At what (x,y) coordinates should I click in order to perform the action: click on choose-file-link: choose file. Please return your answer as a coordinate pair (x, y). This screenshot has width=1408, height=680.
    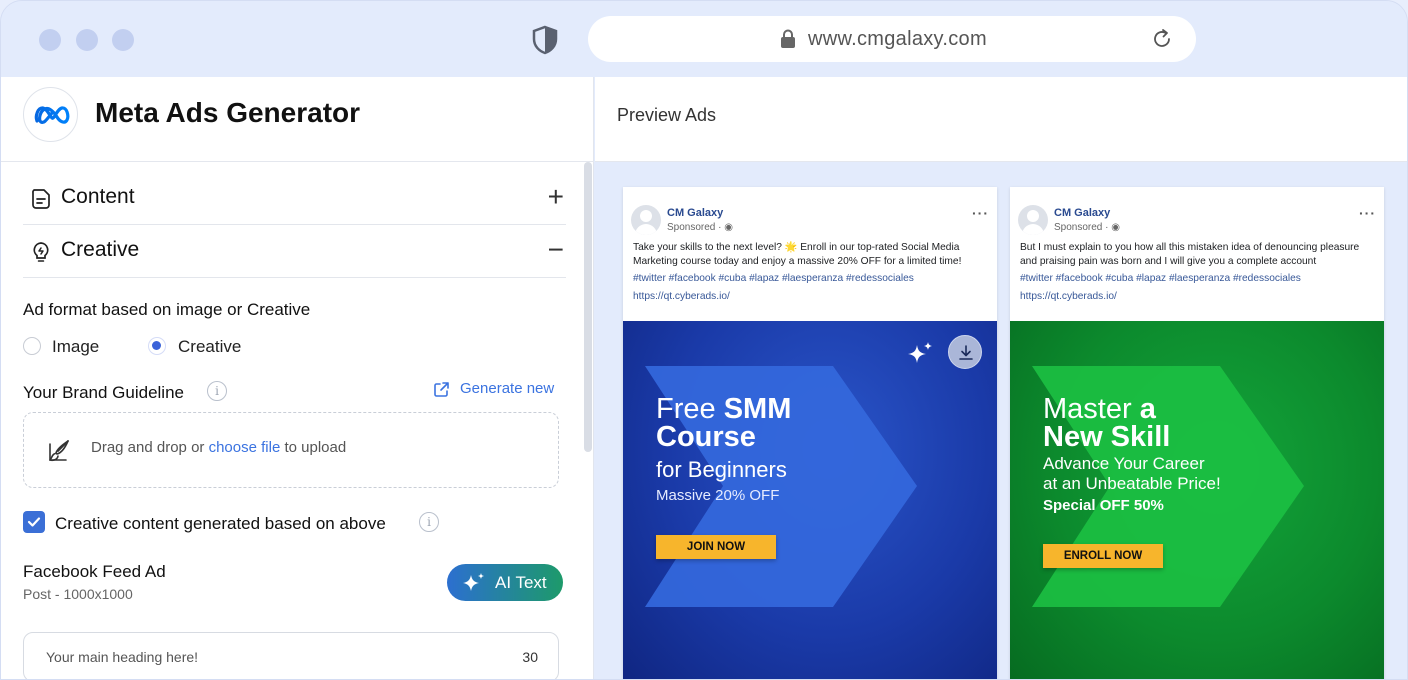
    Looking at the image, I should click on (245, 447).